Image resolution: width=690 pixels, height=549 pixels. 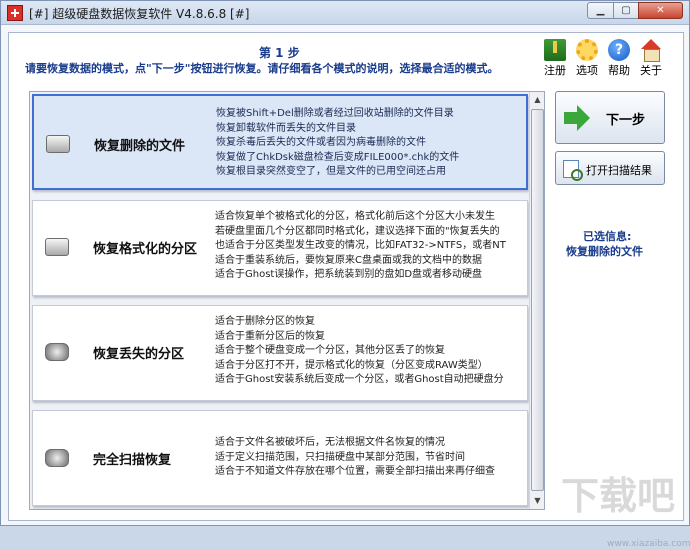 I want to click on register-button: 注册, so click(x=555, y=58).